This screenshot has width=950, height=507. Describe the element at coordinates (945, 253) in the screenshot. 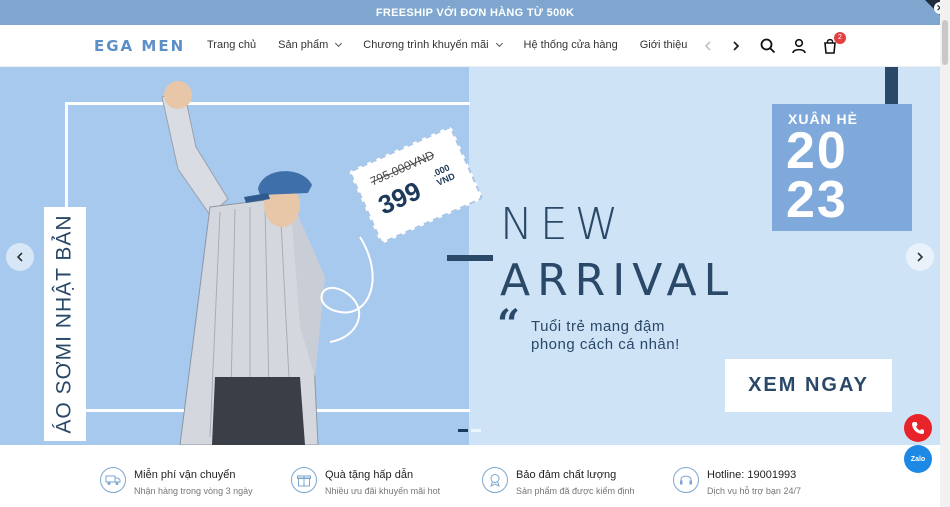

I see `page-scrollbar` at that location.